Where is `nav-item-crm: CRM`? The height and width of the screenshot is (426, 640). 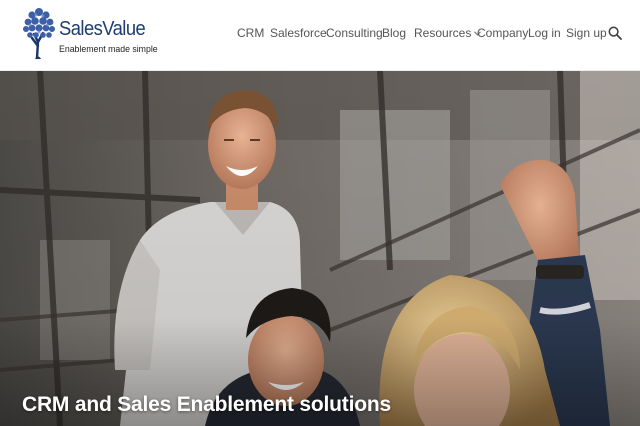
nav-item-crm: CRM is located at coordinates (250, 33).